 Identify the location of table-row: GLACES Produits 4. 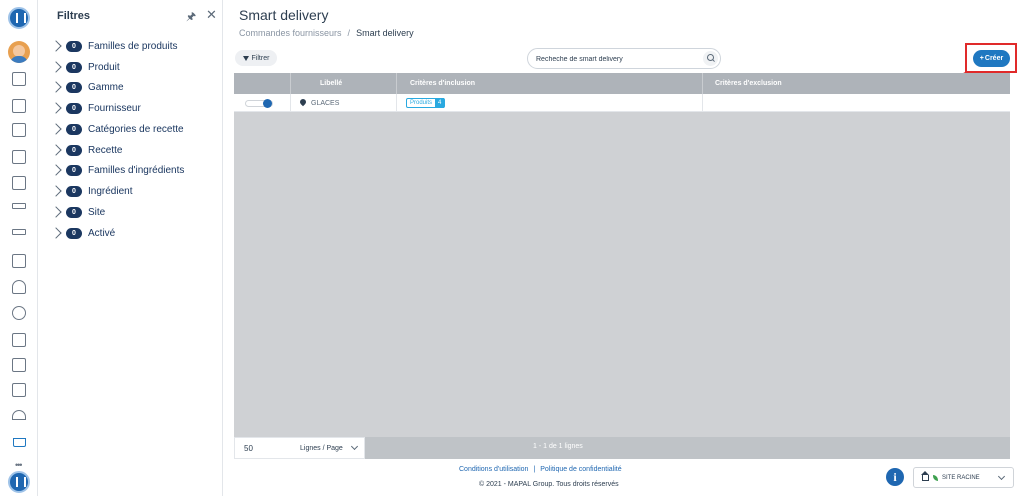
(622, 103).